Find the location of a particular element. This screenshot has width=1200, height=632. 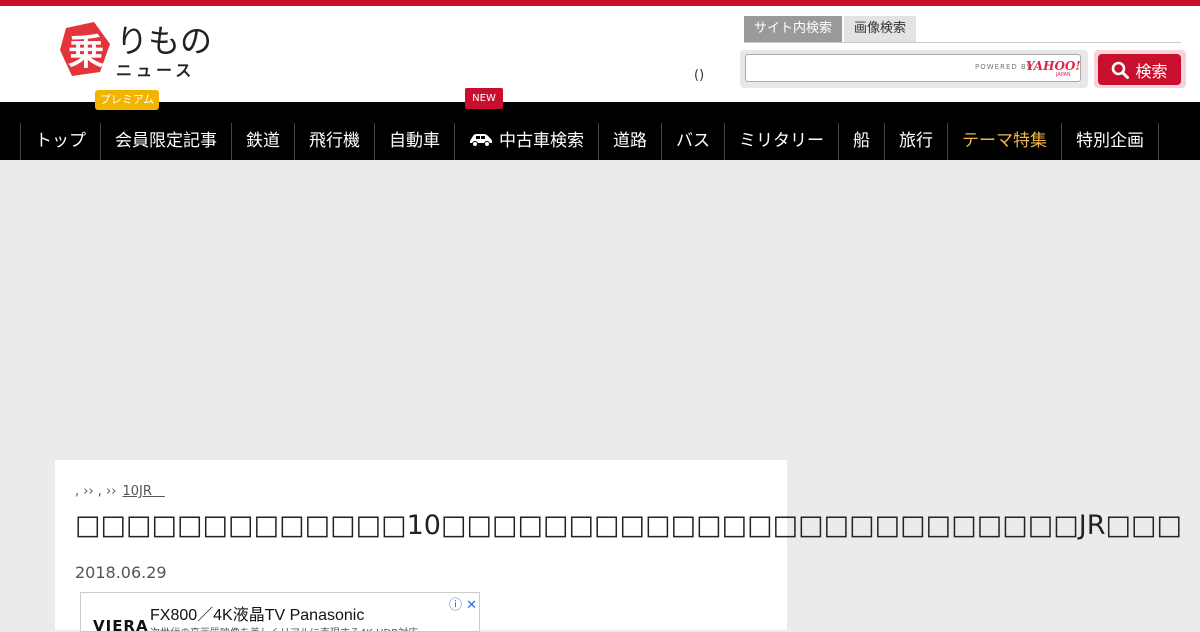

nav-item-label: 会員限定記事 is located at coordinates (166, 141).